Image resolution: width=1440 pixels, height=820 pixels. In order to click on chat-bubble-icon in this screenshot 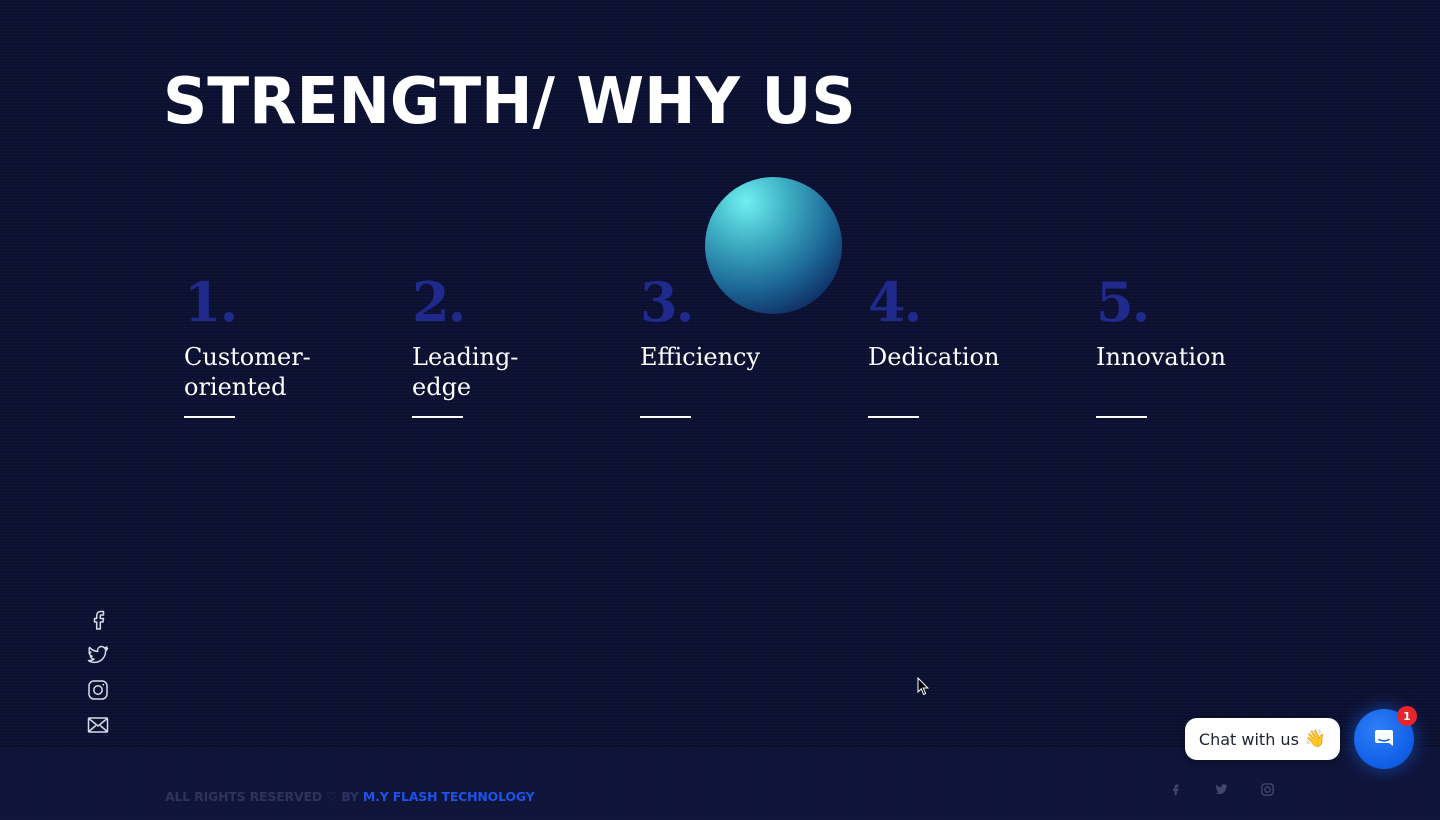, I will do `click(1384, 738)`.